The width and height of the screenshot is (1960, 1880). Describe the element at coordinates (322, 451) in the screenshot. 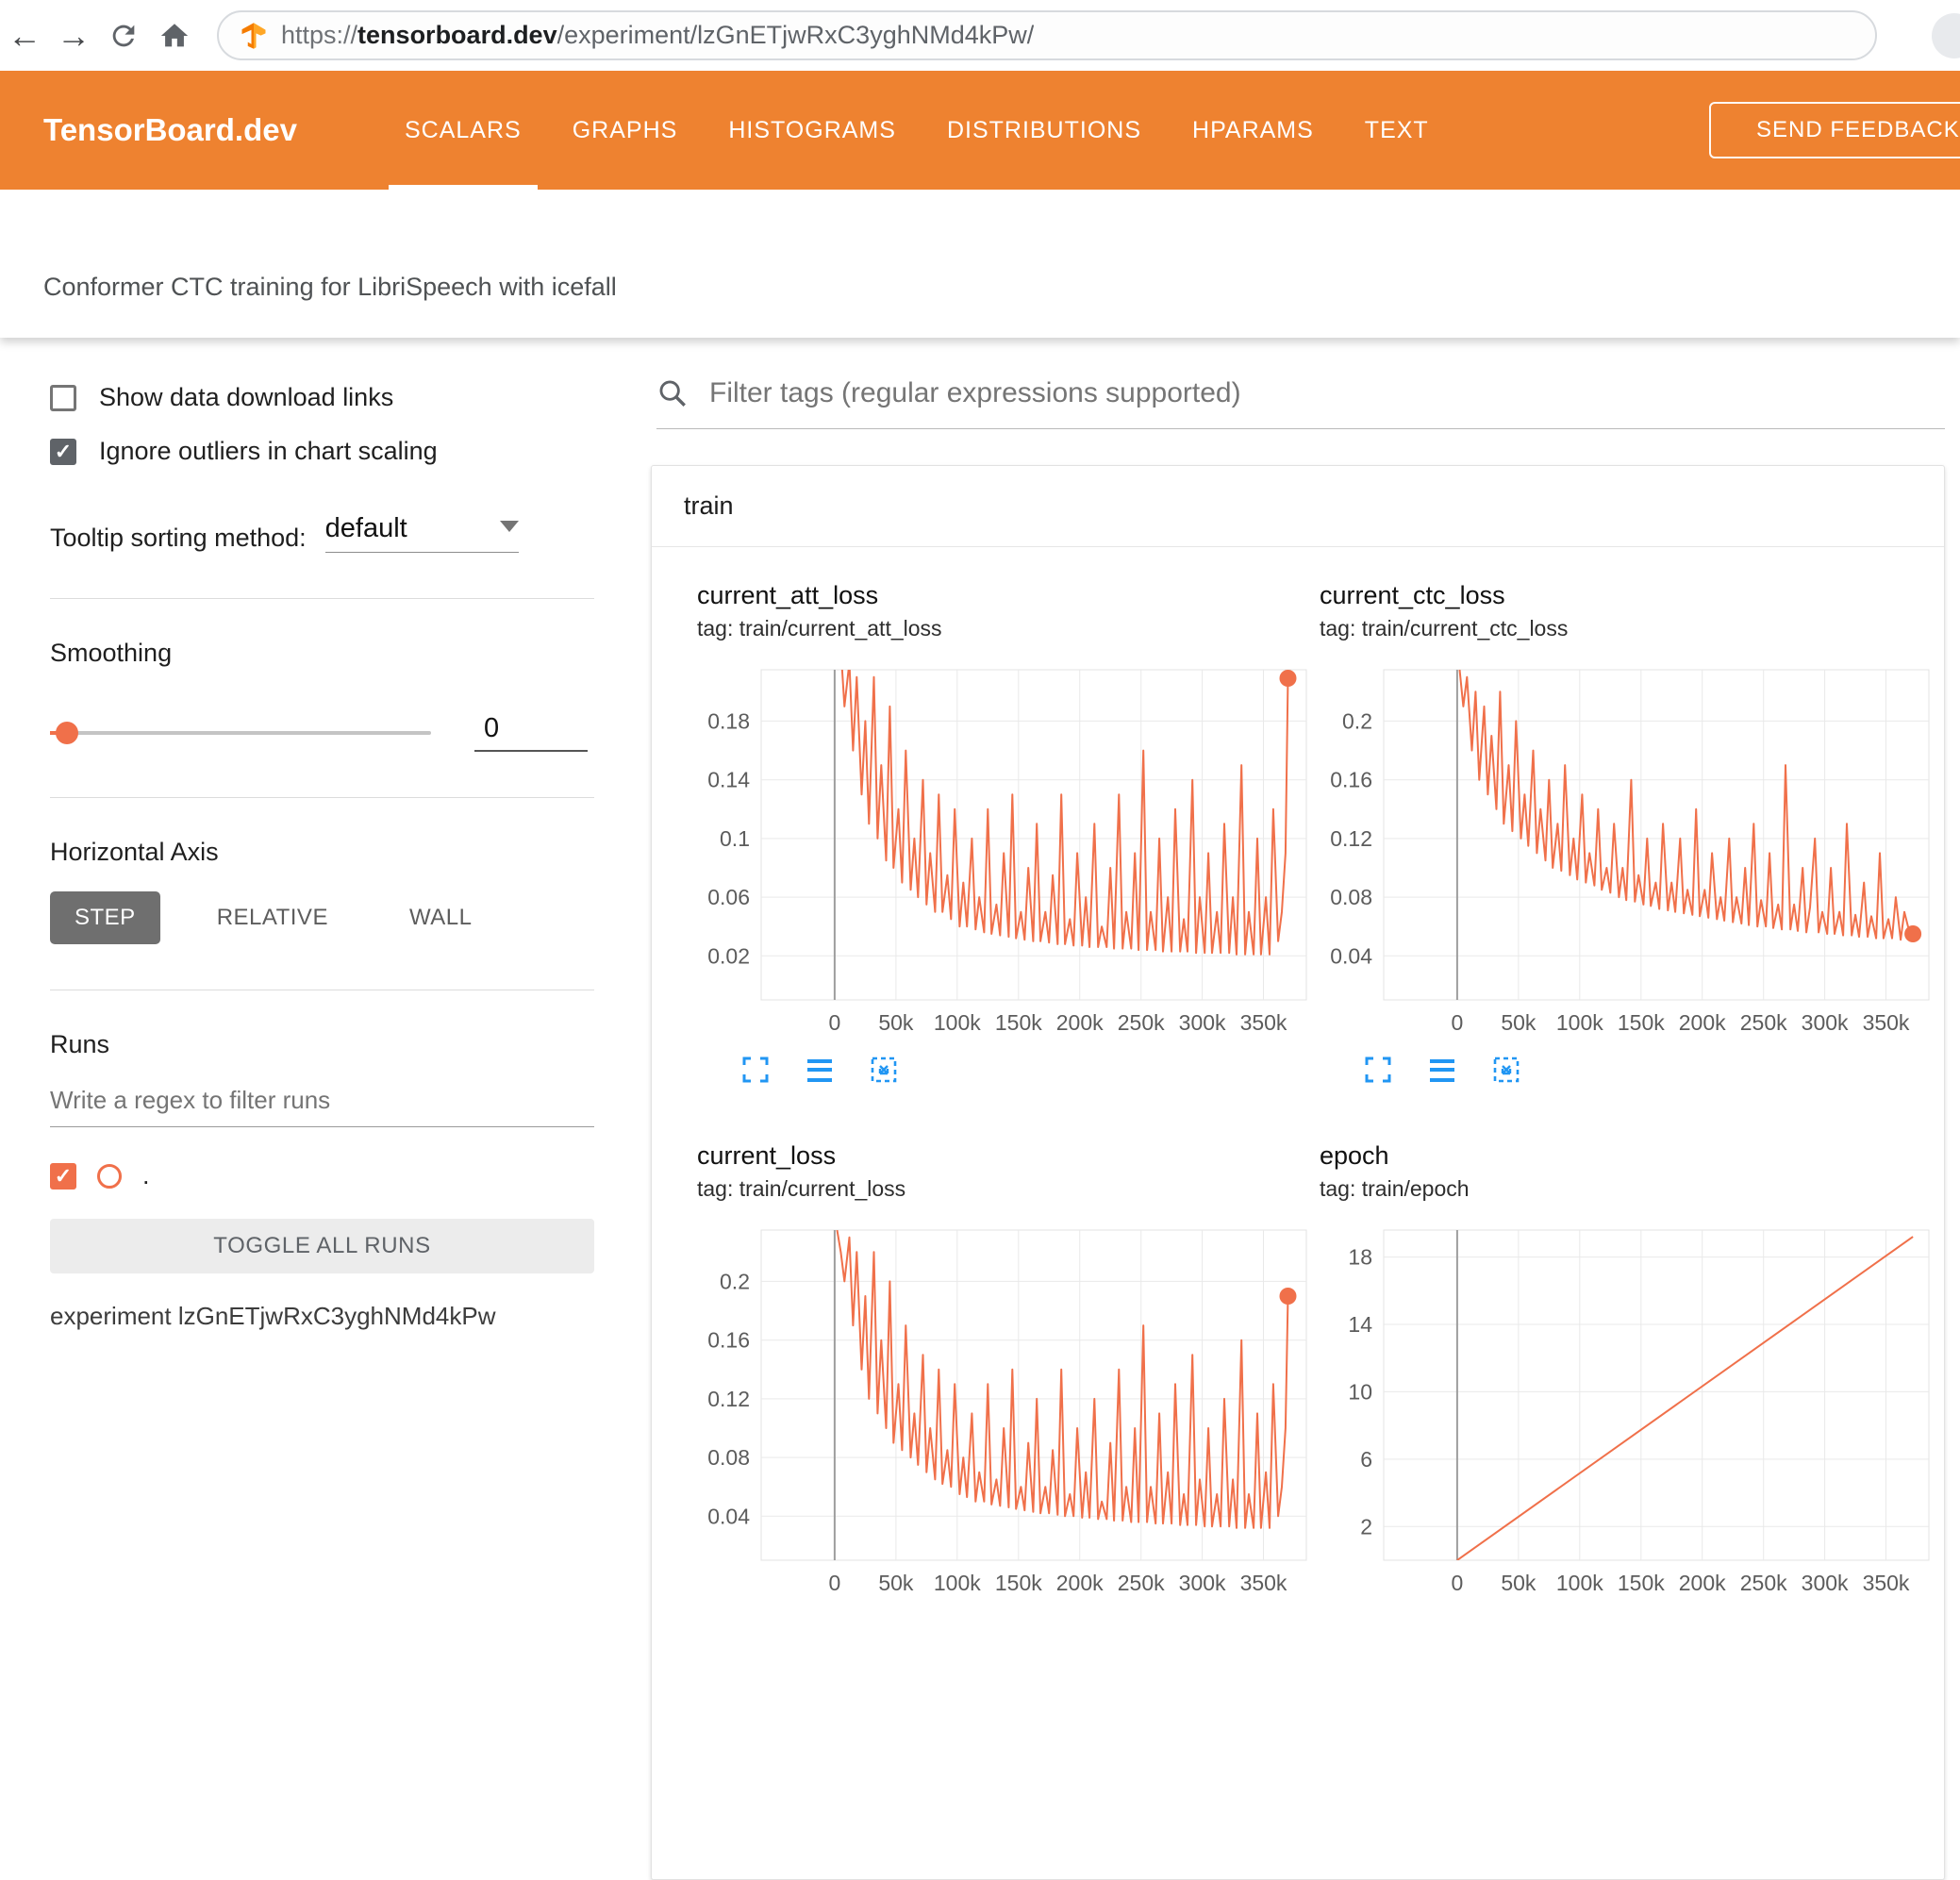

I see `ignore-outliers-row: ✓ Ignore outliers in chart scaling` at that location.